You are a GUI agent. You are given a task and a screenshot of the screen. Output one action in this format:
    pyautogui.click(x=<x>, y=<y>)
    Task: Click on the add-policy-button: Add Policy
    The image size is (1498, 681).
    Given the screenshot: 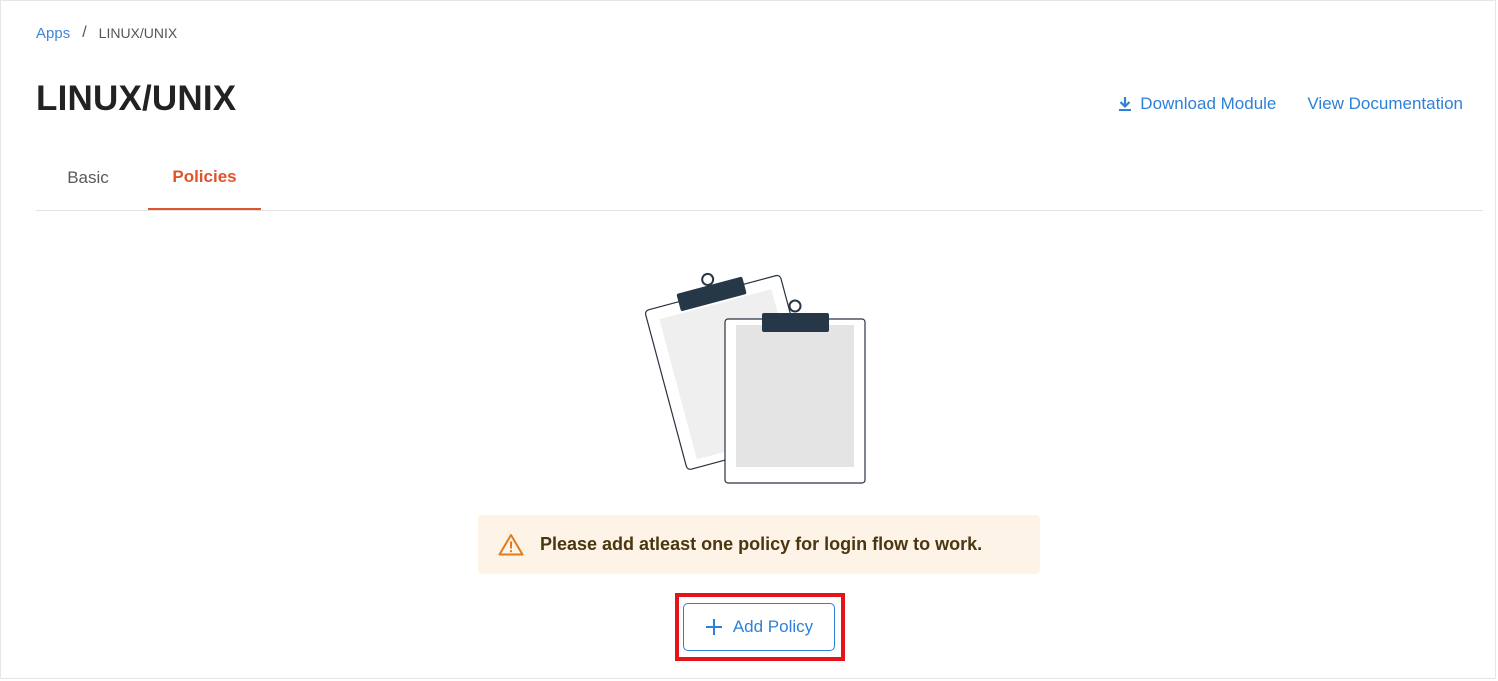 What is the action you would take?
    pyautogui.click(x=759, y=627)
    